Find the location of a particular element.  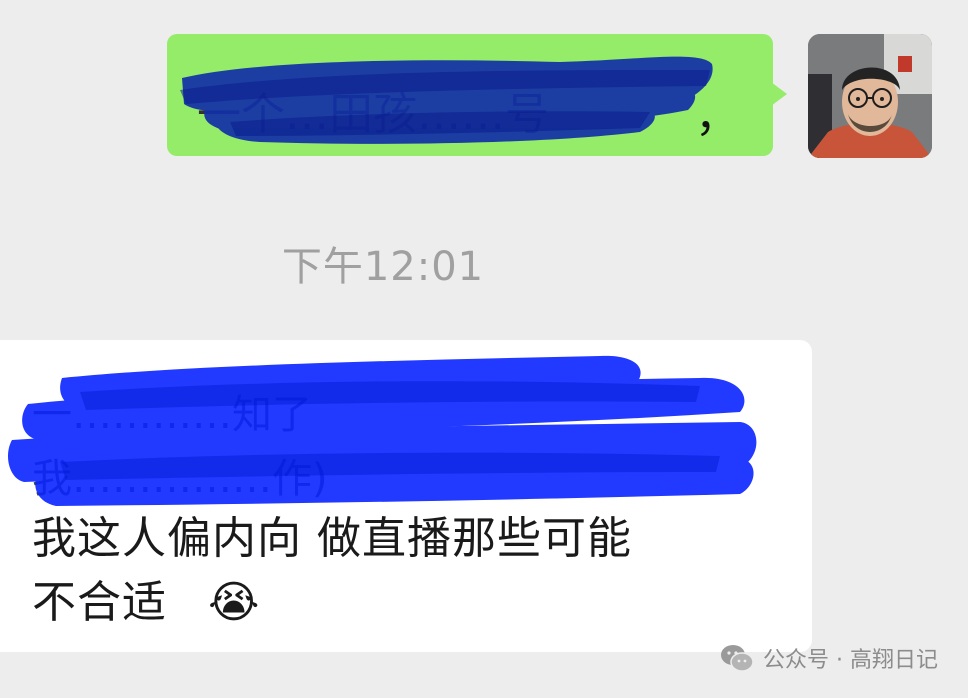

watermark-label: 公众号 · 高翔日记 is located at coordinates (850, 660).